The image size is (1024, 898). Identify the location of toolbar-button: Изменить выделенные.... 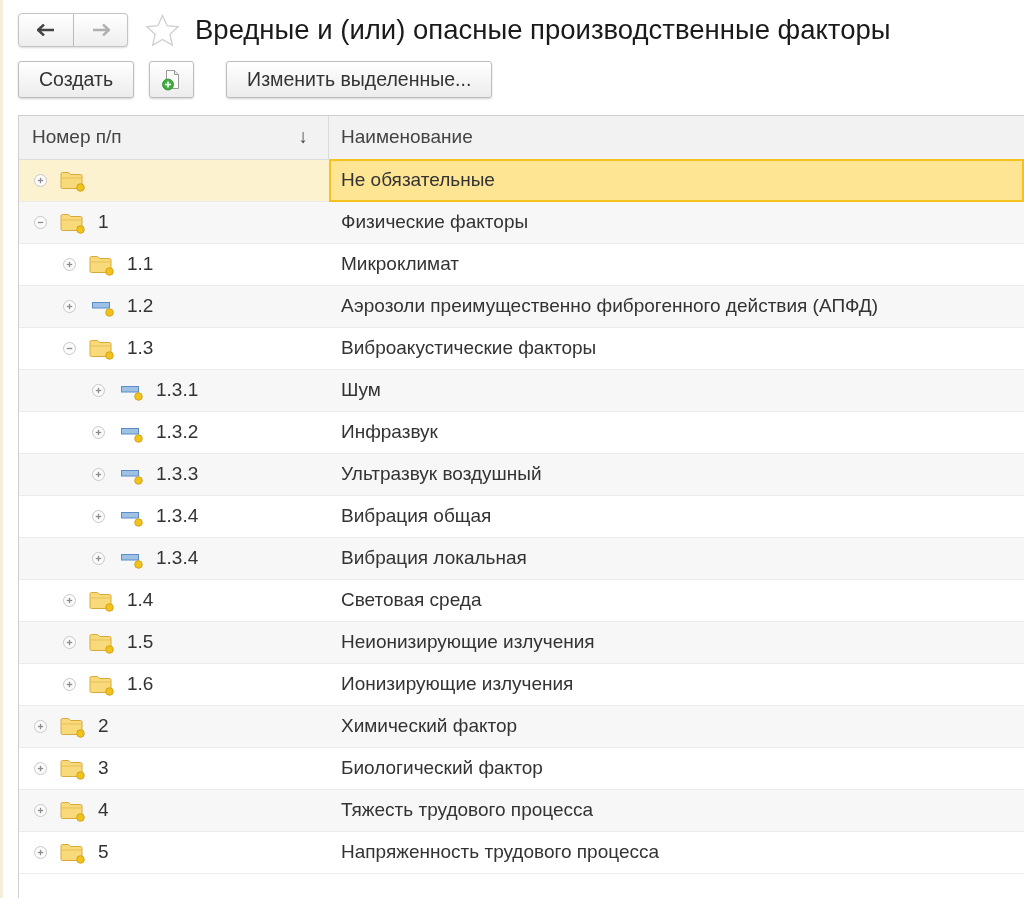
(359, 79).